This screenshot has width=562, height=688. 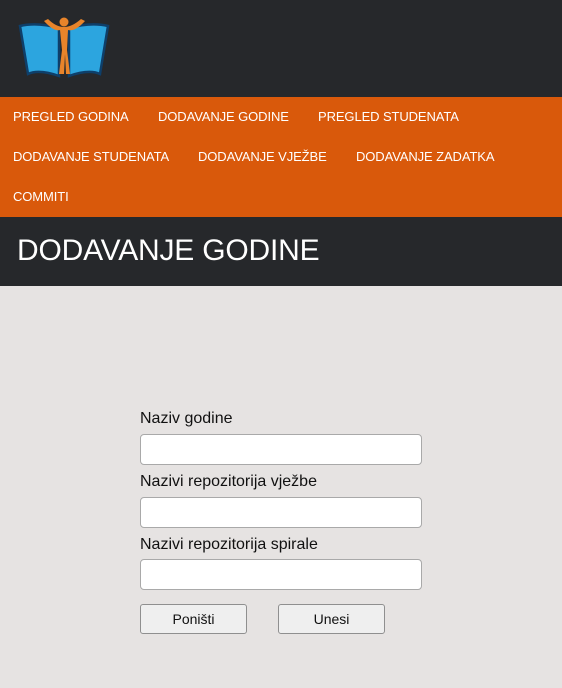 I want to click on reset-button: Poništi, so click(x=193, y=619).